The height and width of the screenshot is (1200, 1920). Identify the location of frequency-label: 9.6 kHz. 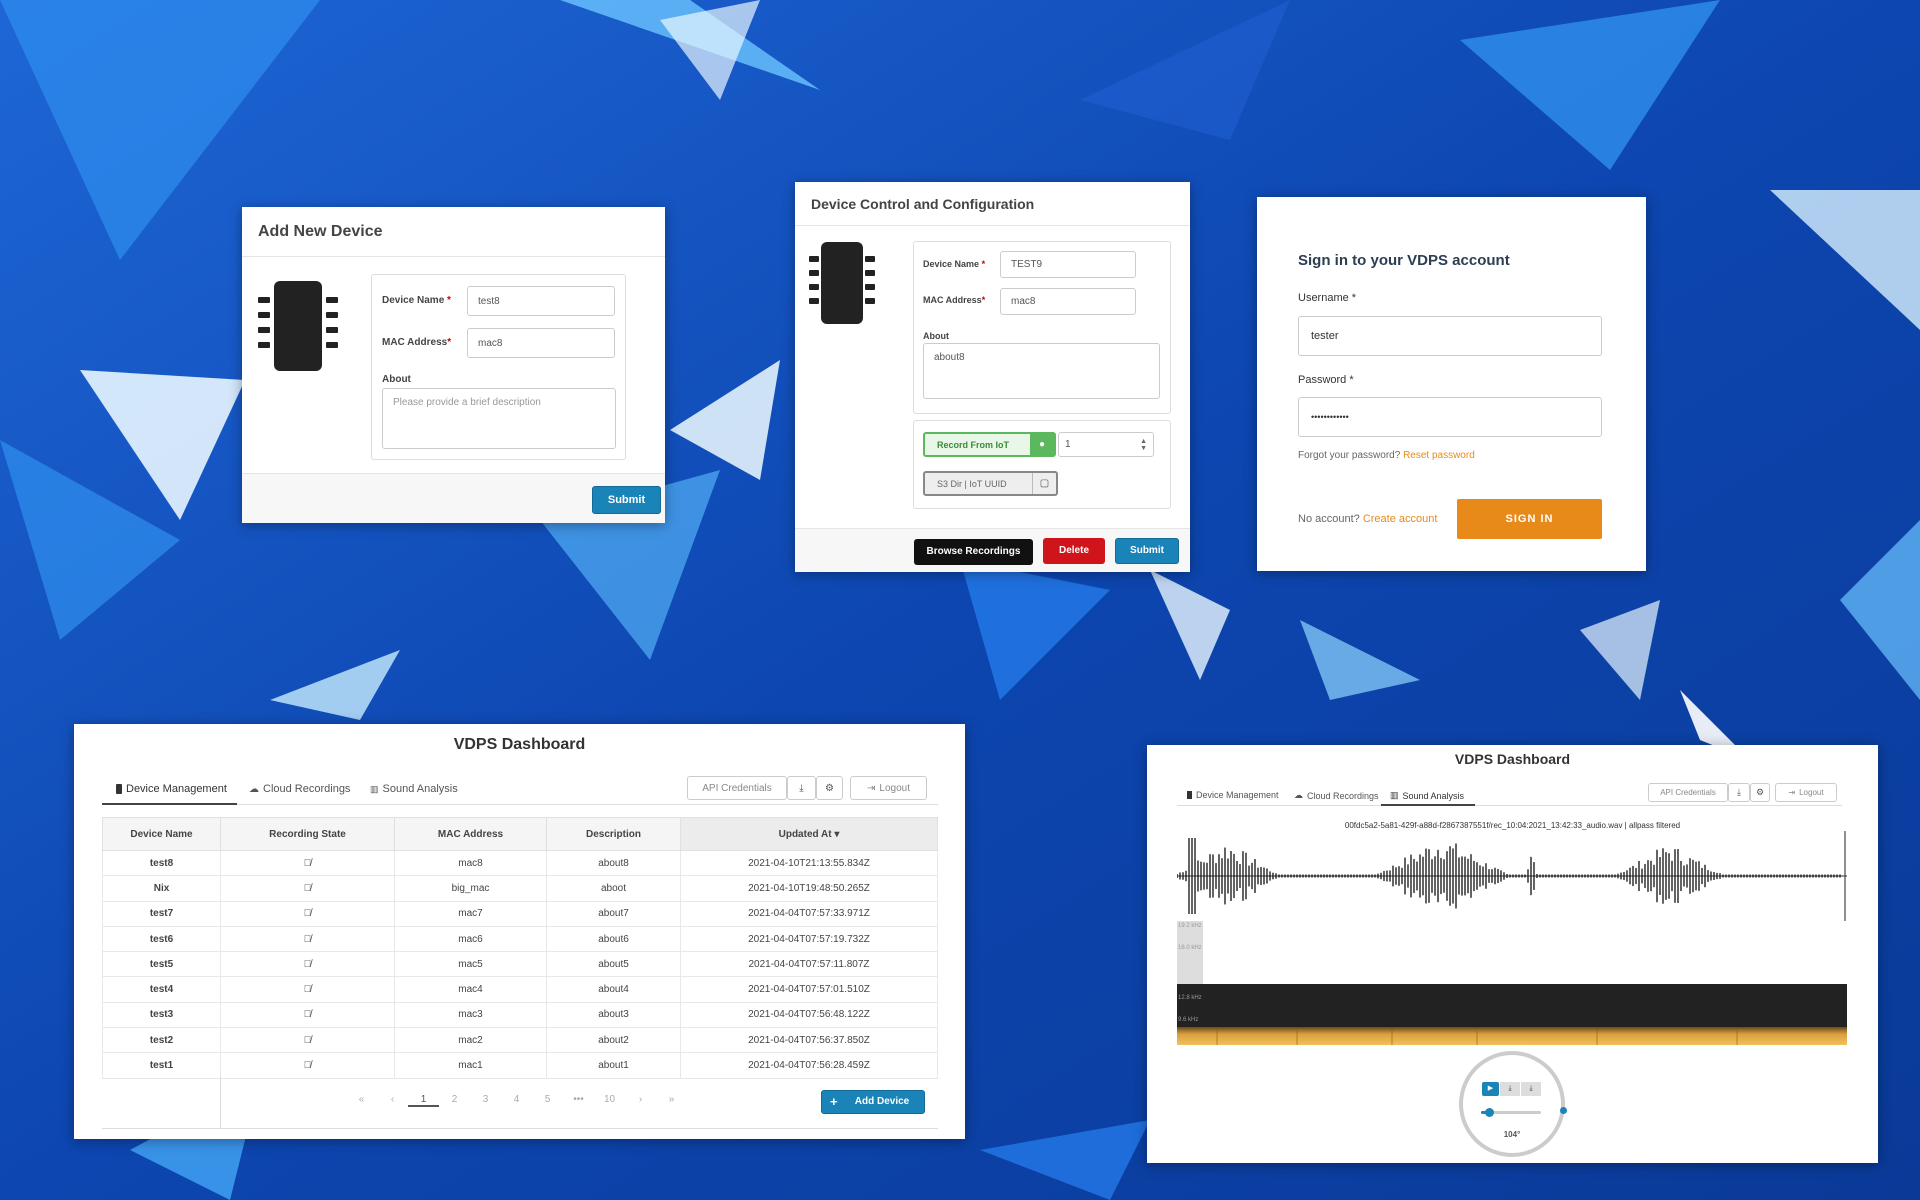
(1188, 1020).